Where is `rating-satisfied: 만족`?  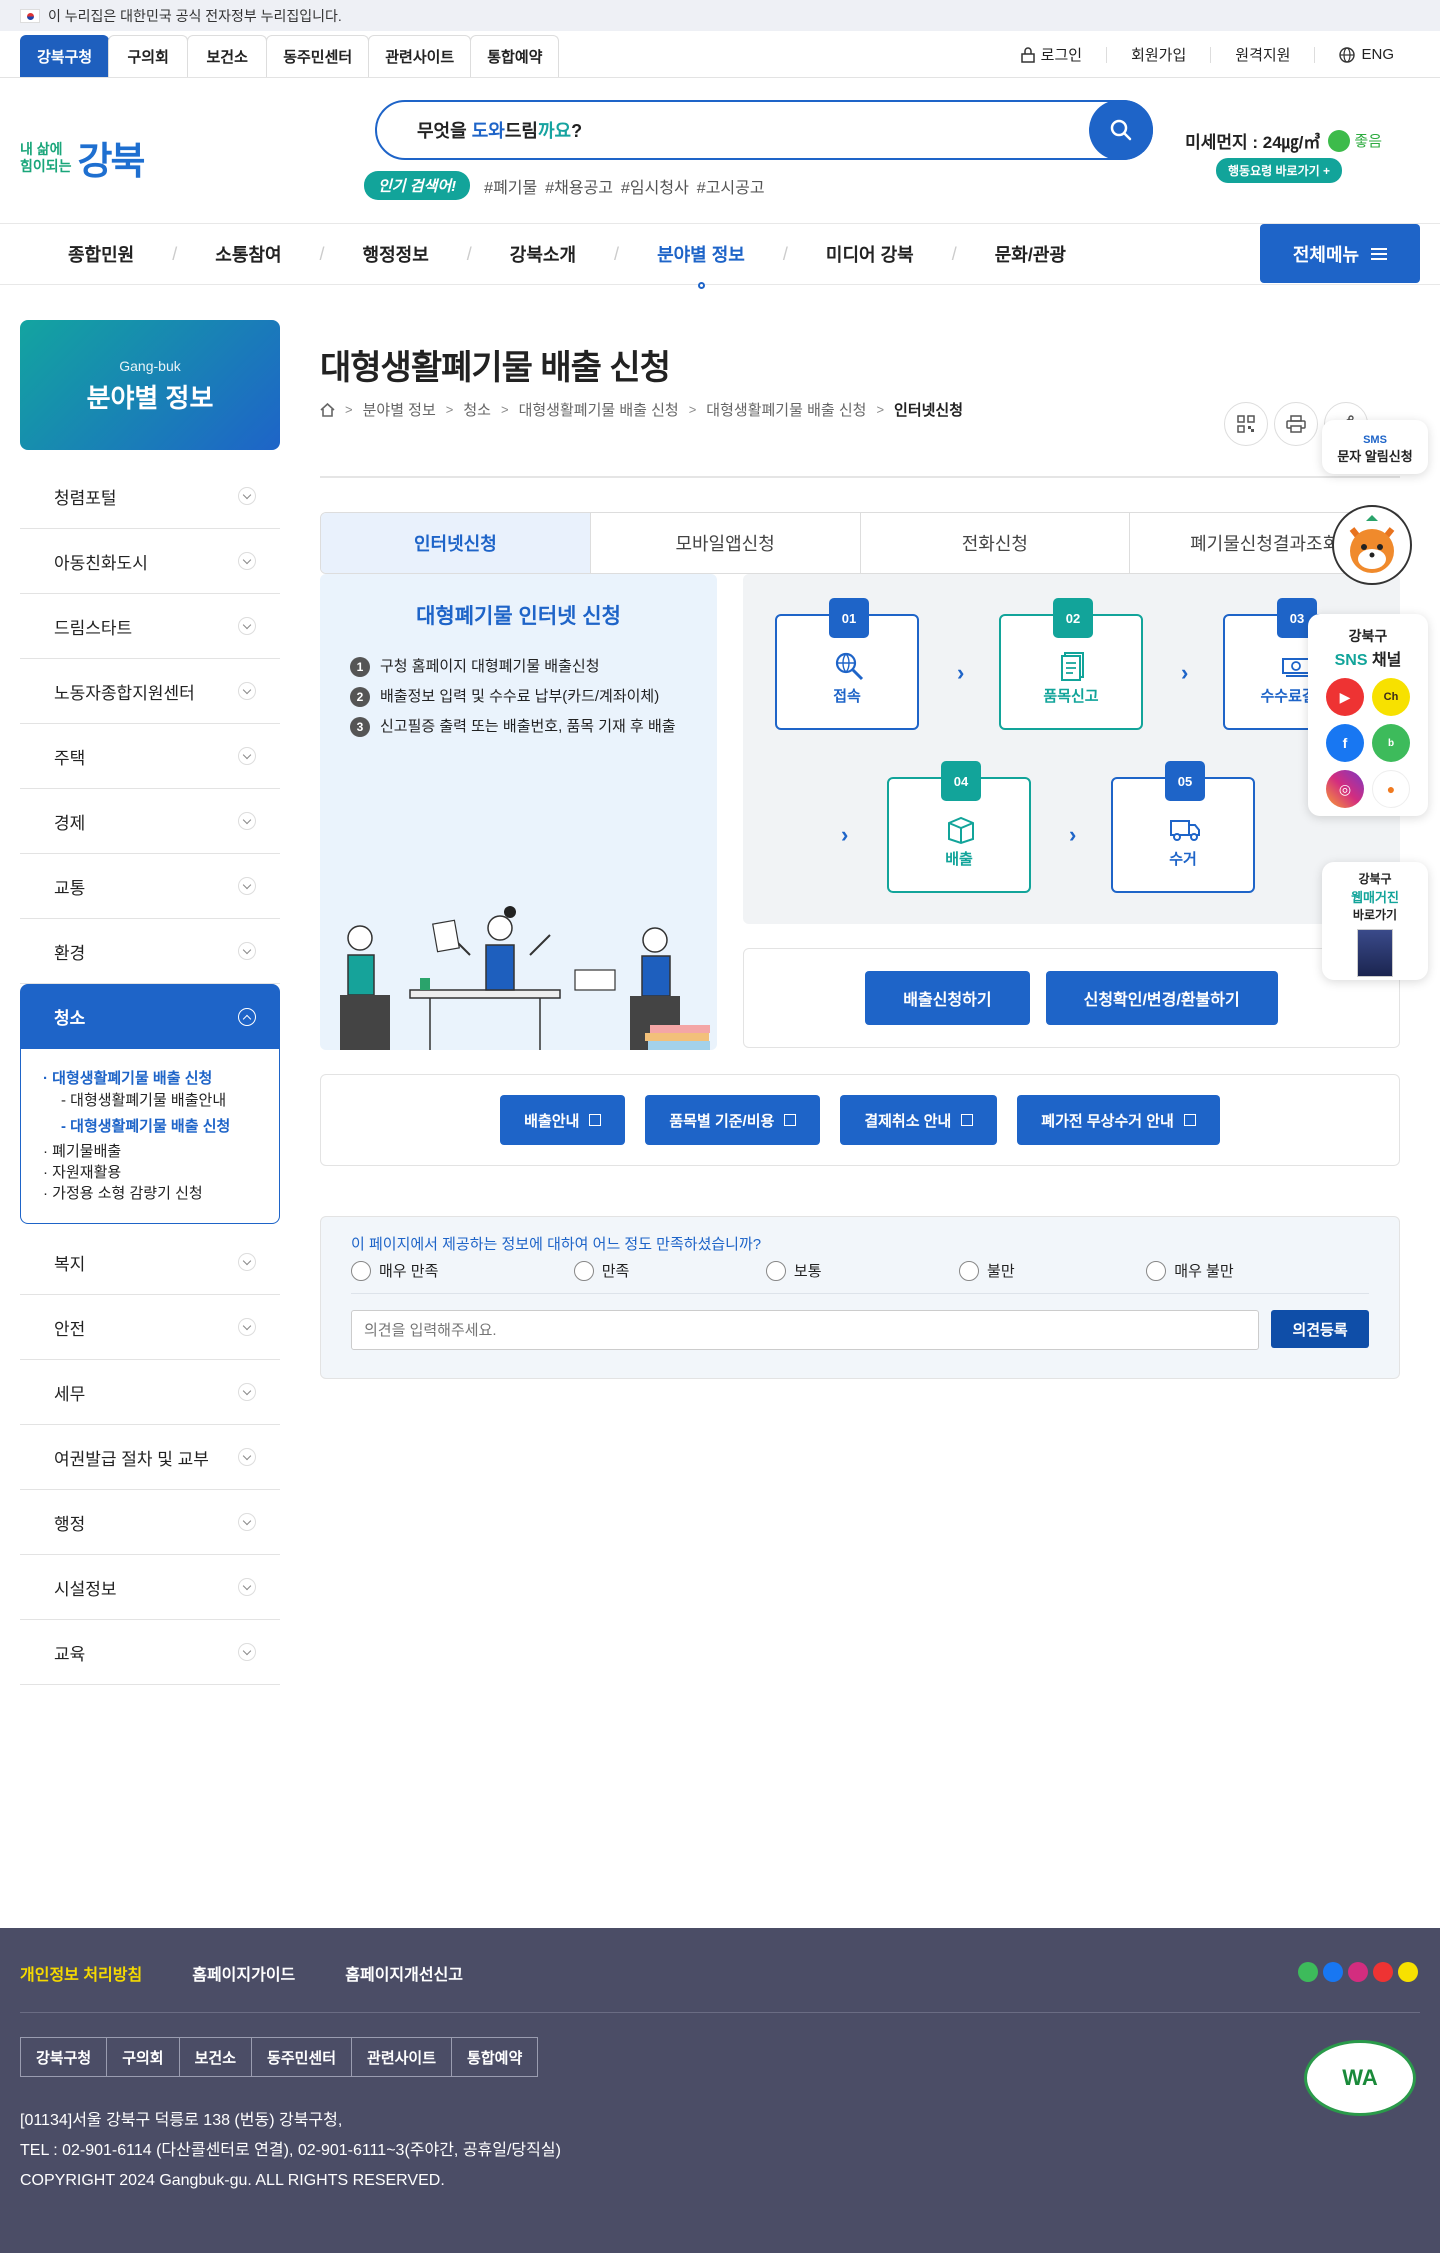 rating-satisfied: 만족 is located at coordinates (669, 1270).